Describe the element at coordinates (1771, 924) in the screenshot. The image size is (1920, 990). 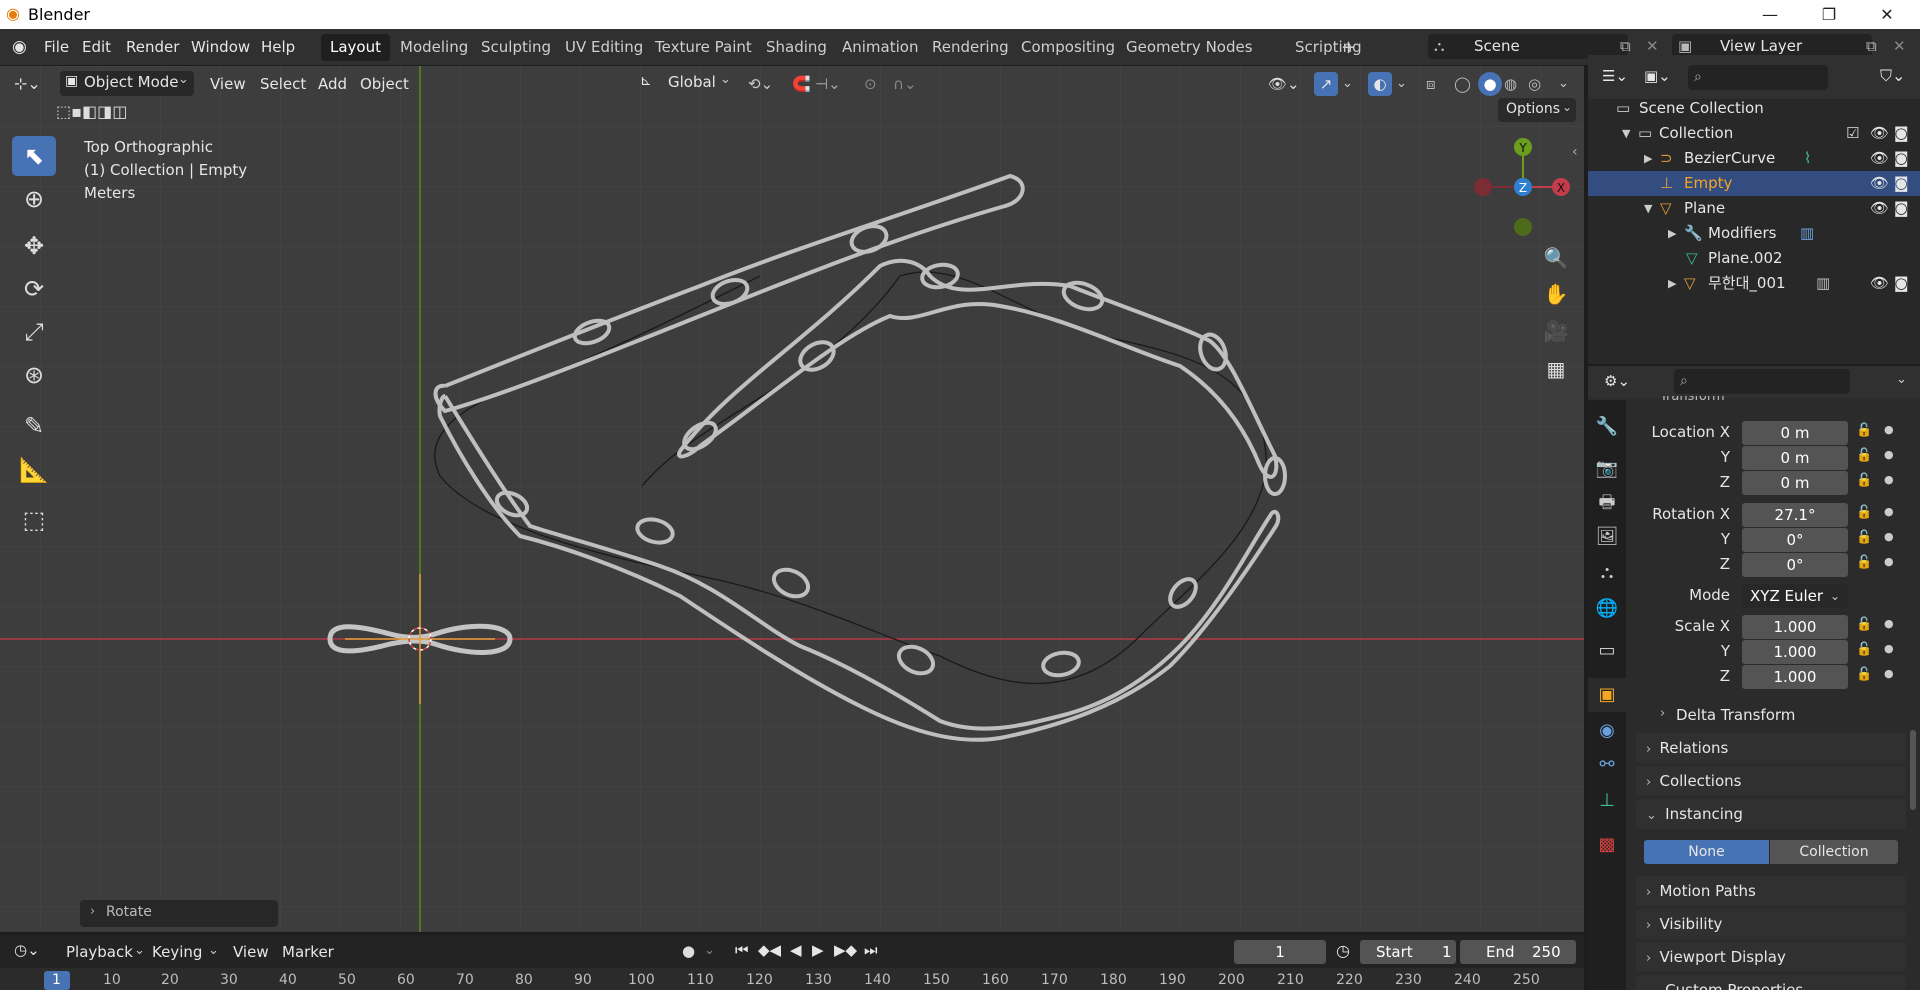
I see `visibility-panel-header: › Visibility` at that location.